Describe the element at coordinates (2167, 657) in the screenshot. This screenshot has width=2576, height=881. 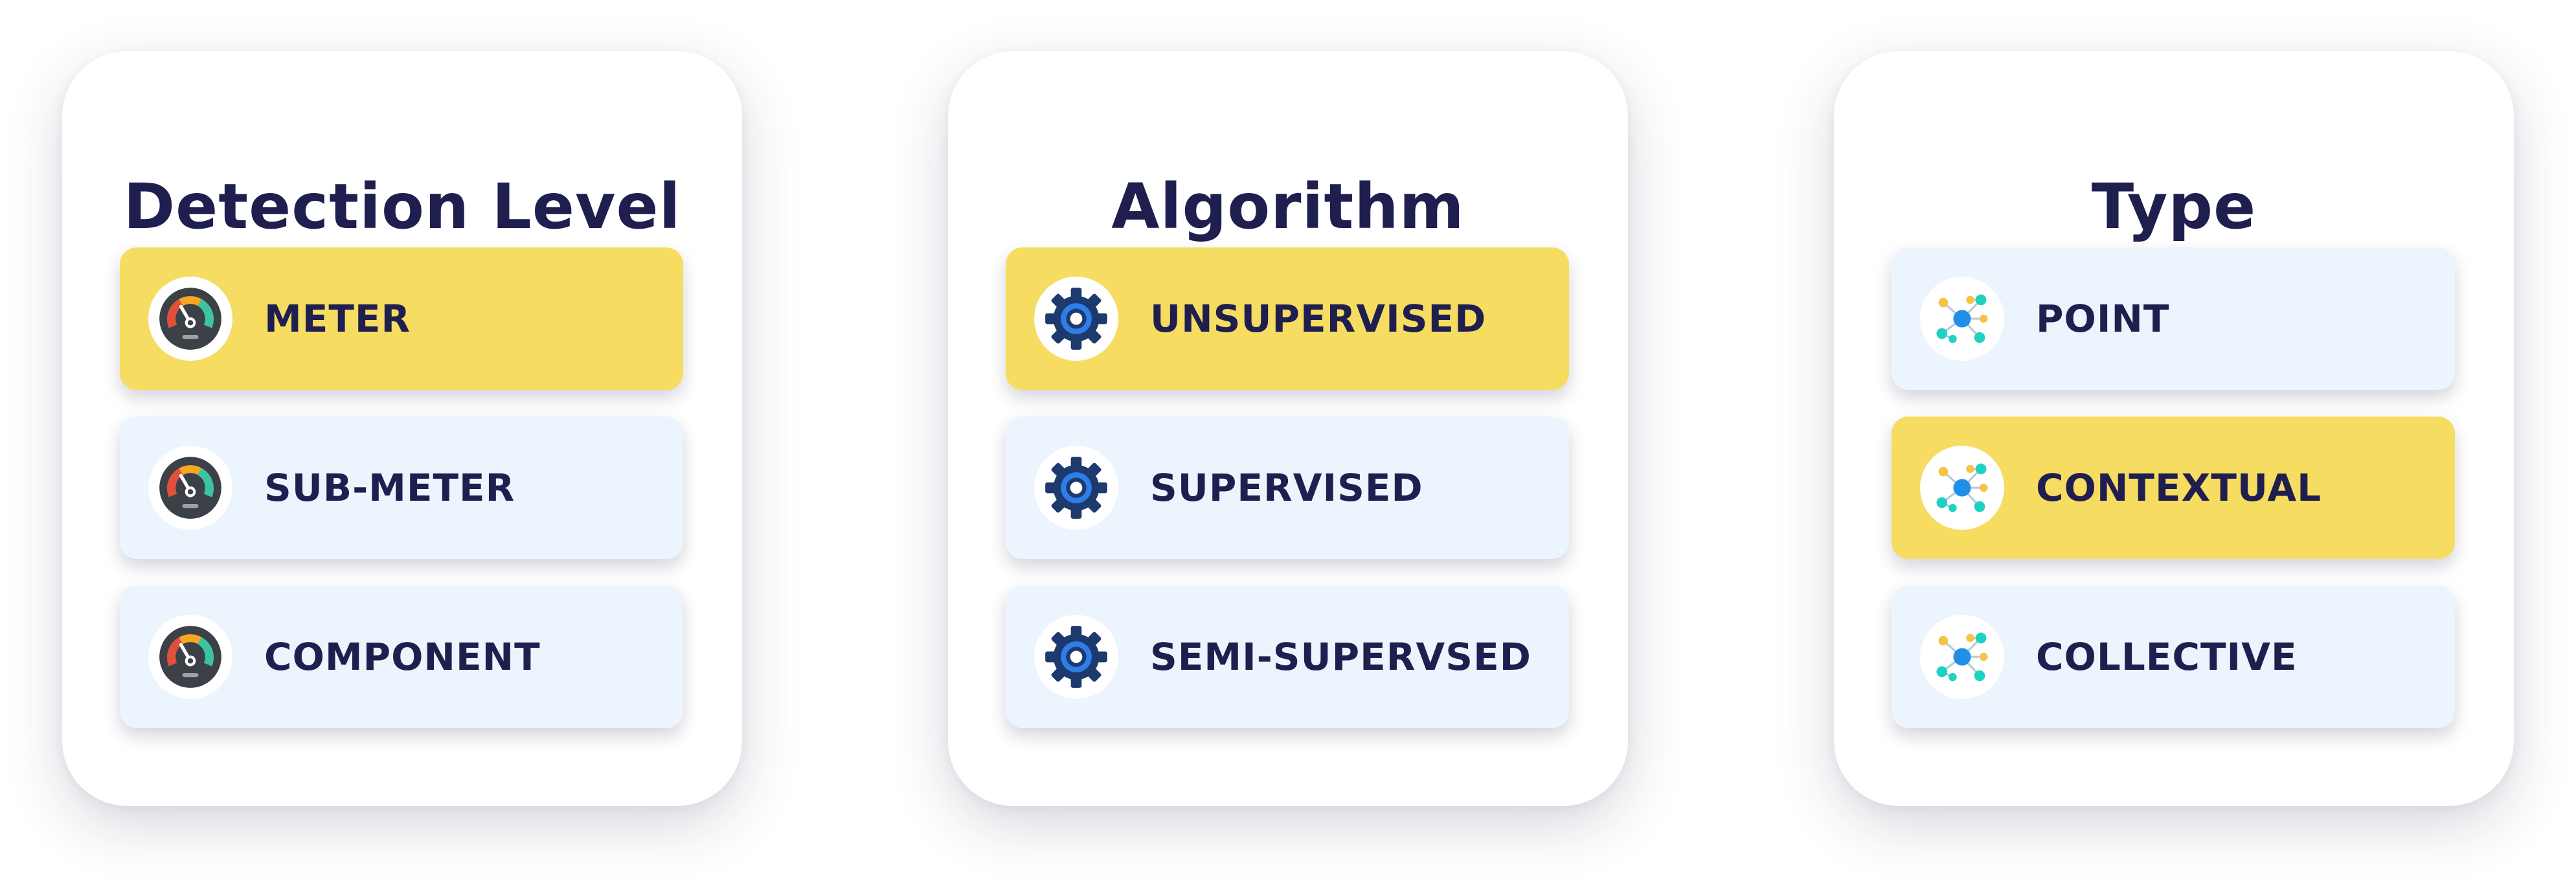
I see `option-label: COLLECTIVE` at that location.